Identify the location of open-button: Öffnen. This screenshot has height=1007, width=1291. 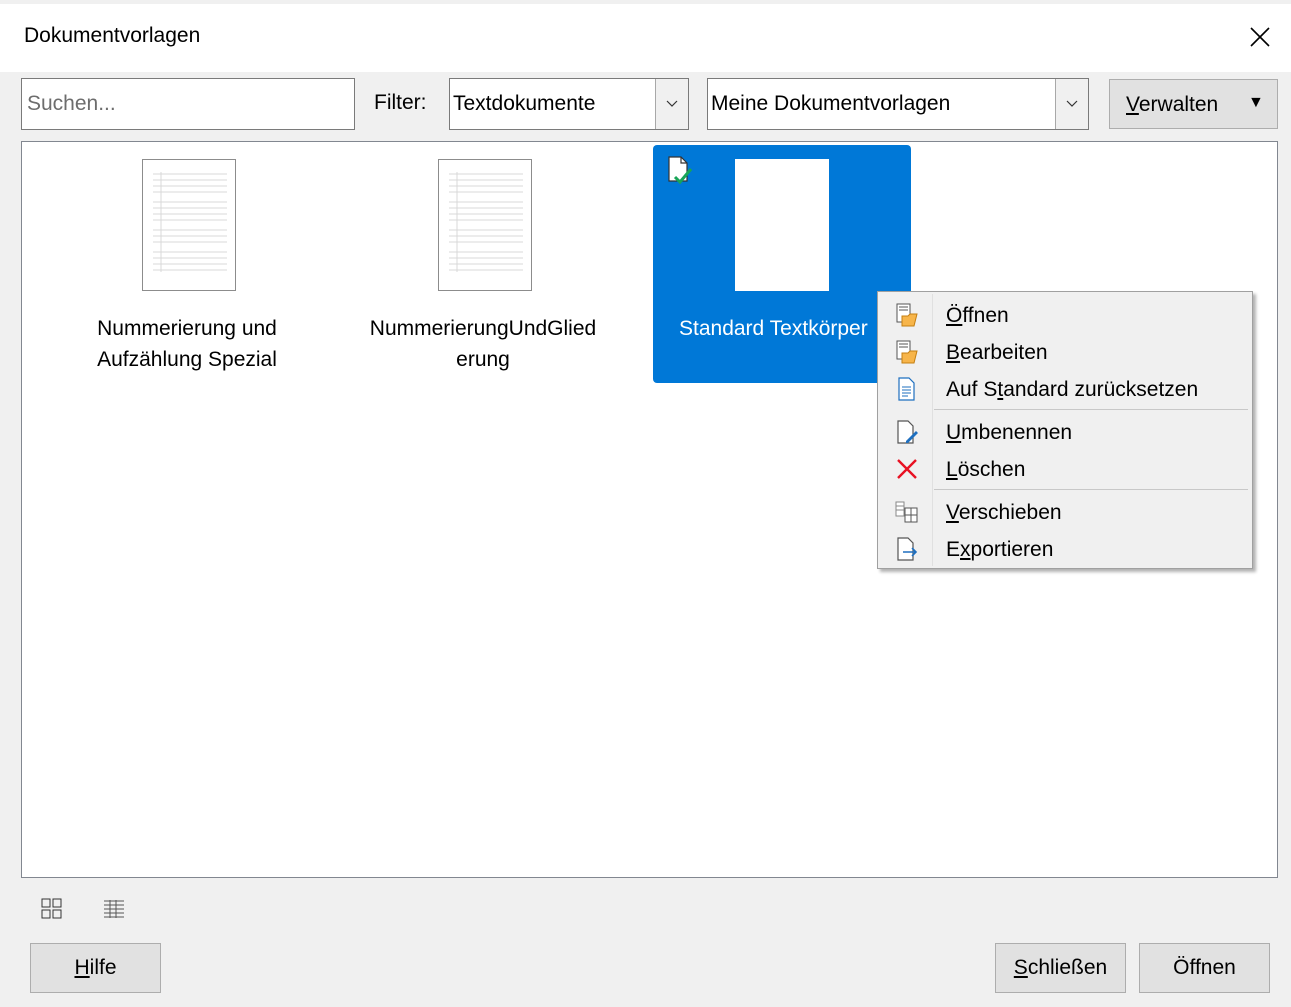
(1204, 968).